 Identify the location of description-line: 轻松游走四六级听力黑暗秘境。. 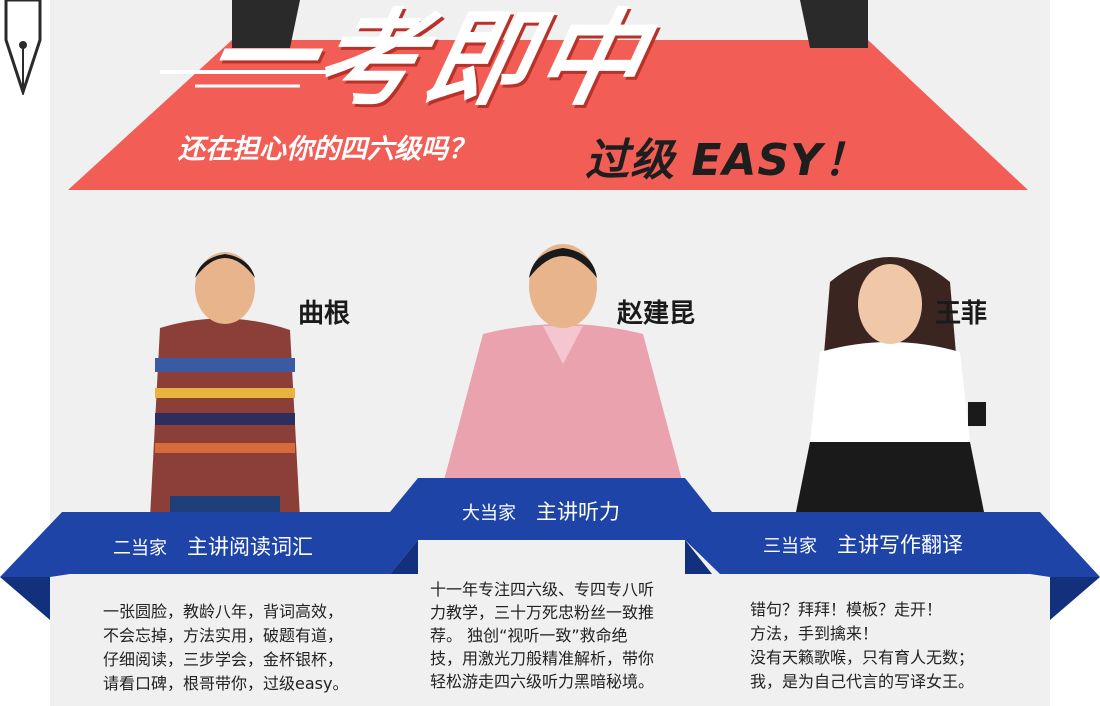
(542, 681).